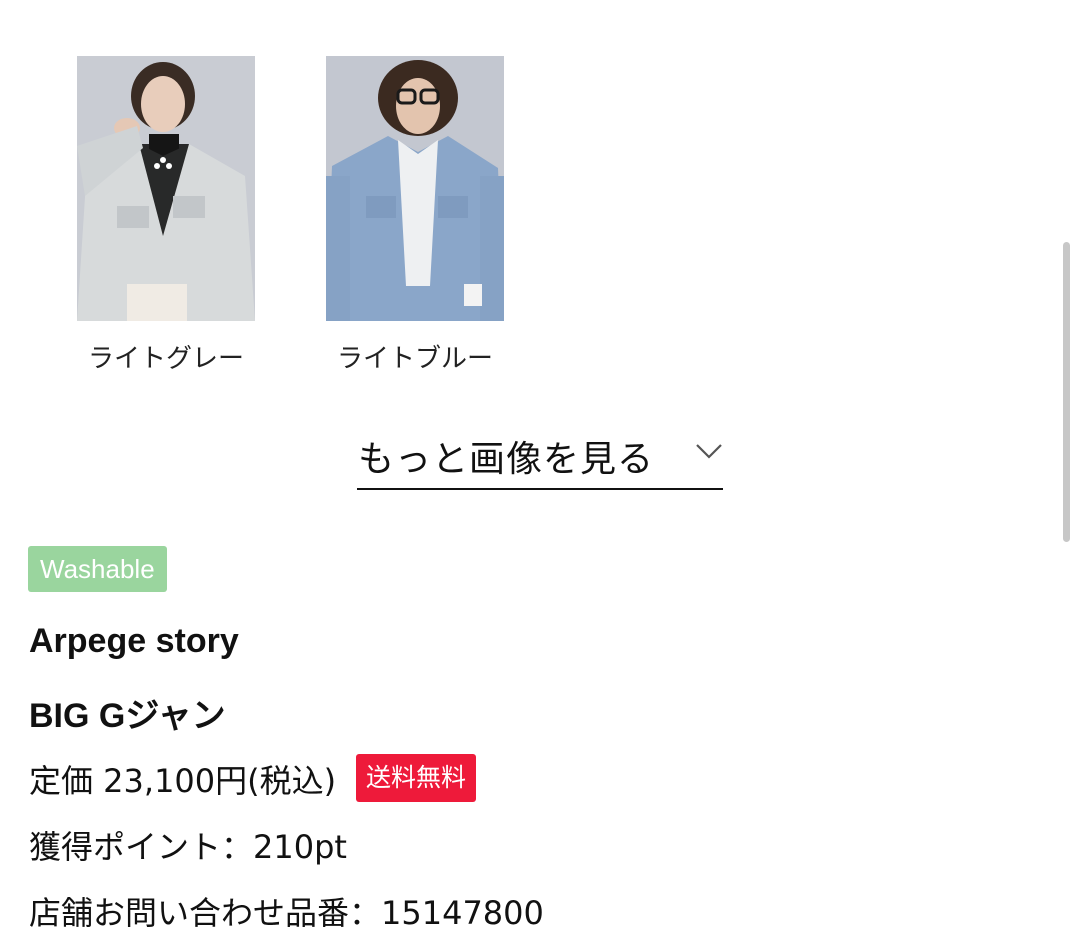  What do you see at coordinates (166, 188) in the screenshot?
I see `light-gray-denim-jacket-photo` at bounding box center [166, 188].